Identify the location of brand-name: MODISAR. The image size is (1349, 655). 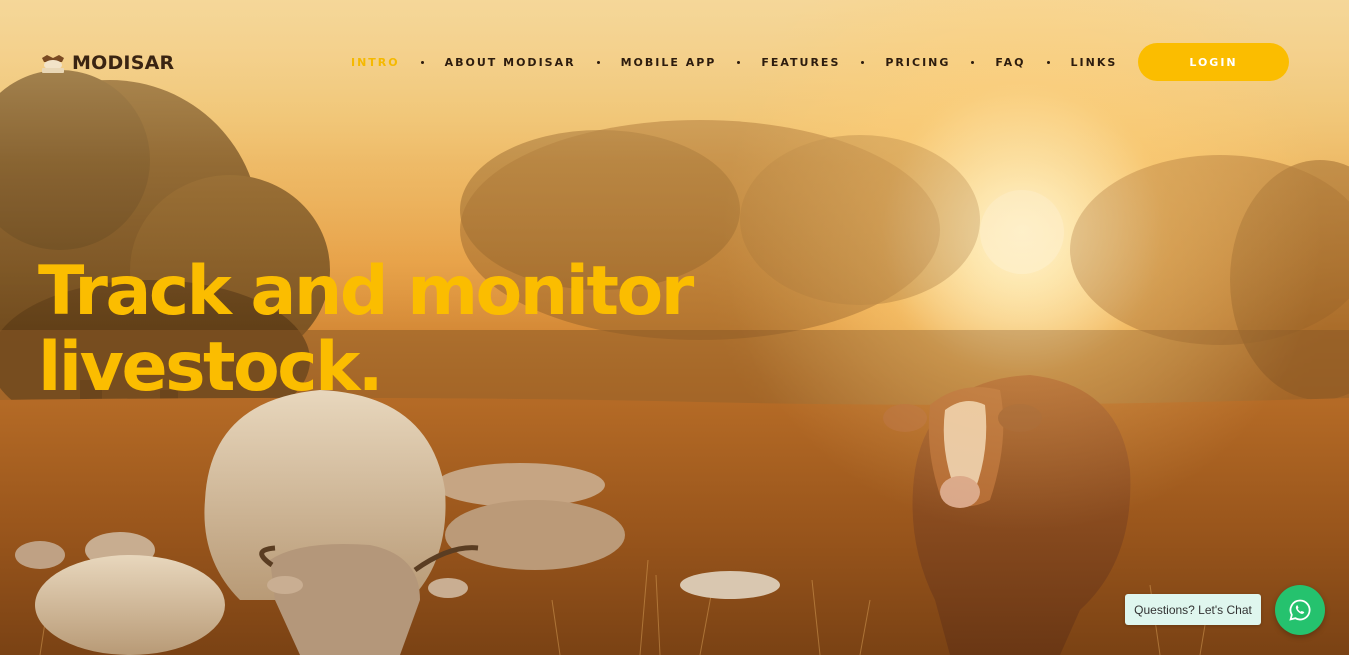
(123, 63).